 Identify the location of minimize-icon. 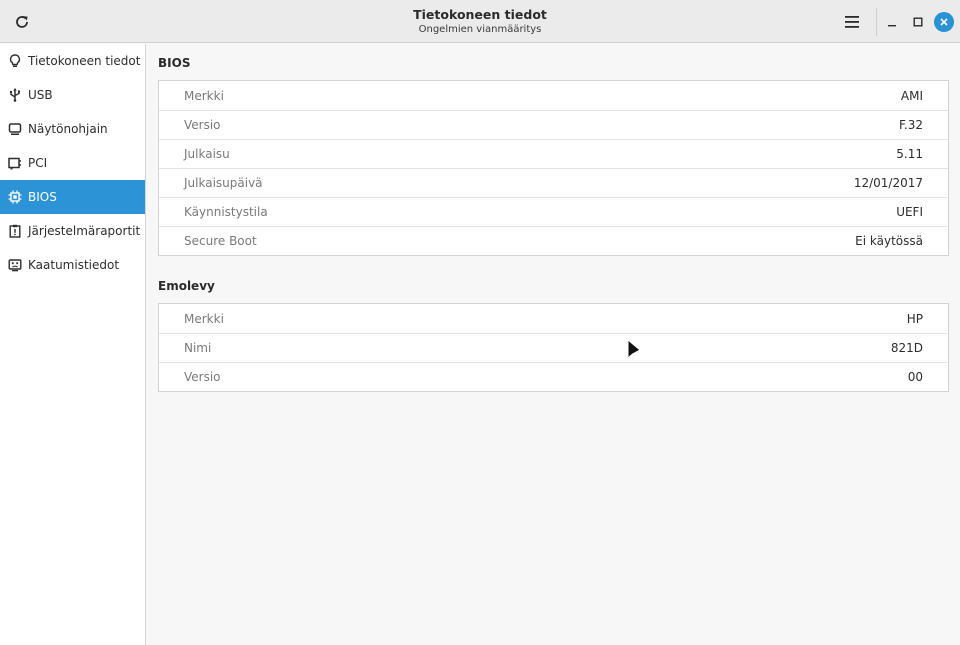
(892, 26).